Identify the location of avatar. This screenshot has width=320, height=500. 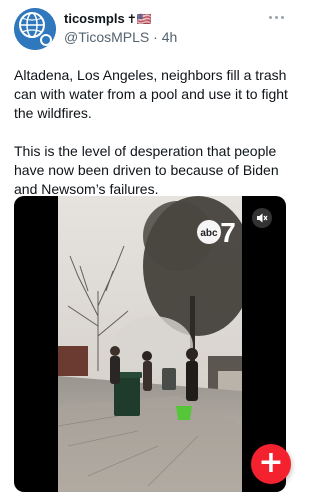
(35, 29).